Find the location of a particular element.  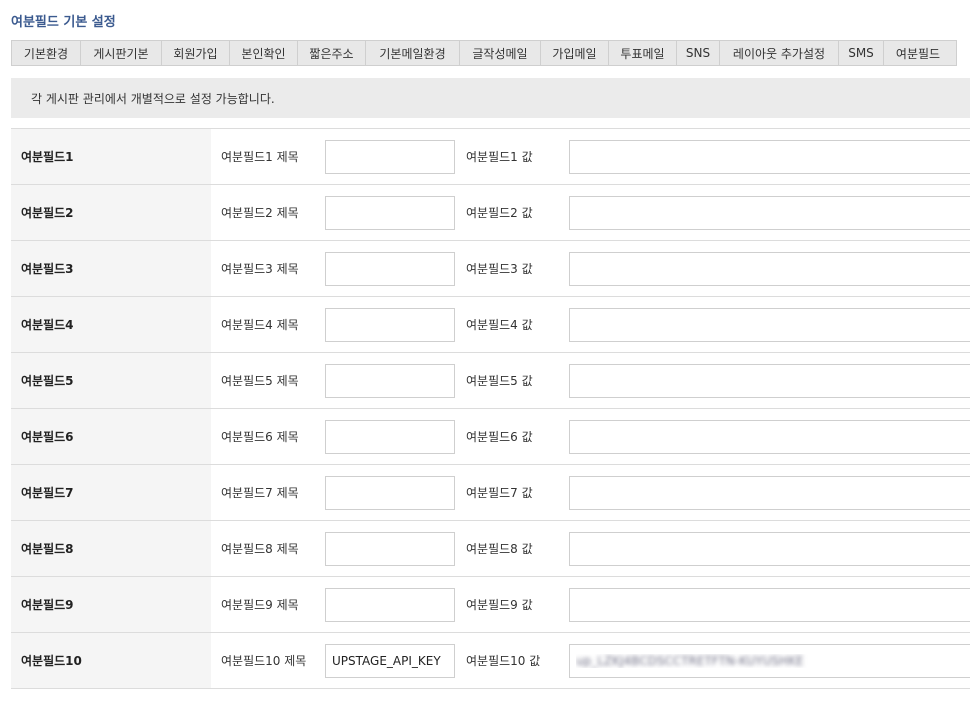

row-header: 여분필드7 is located at coordinates (111, 492).